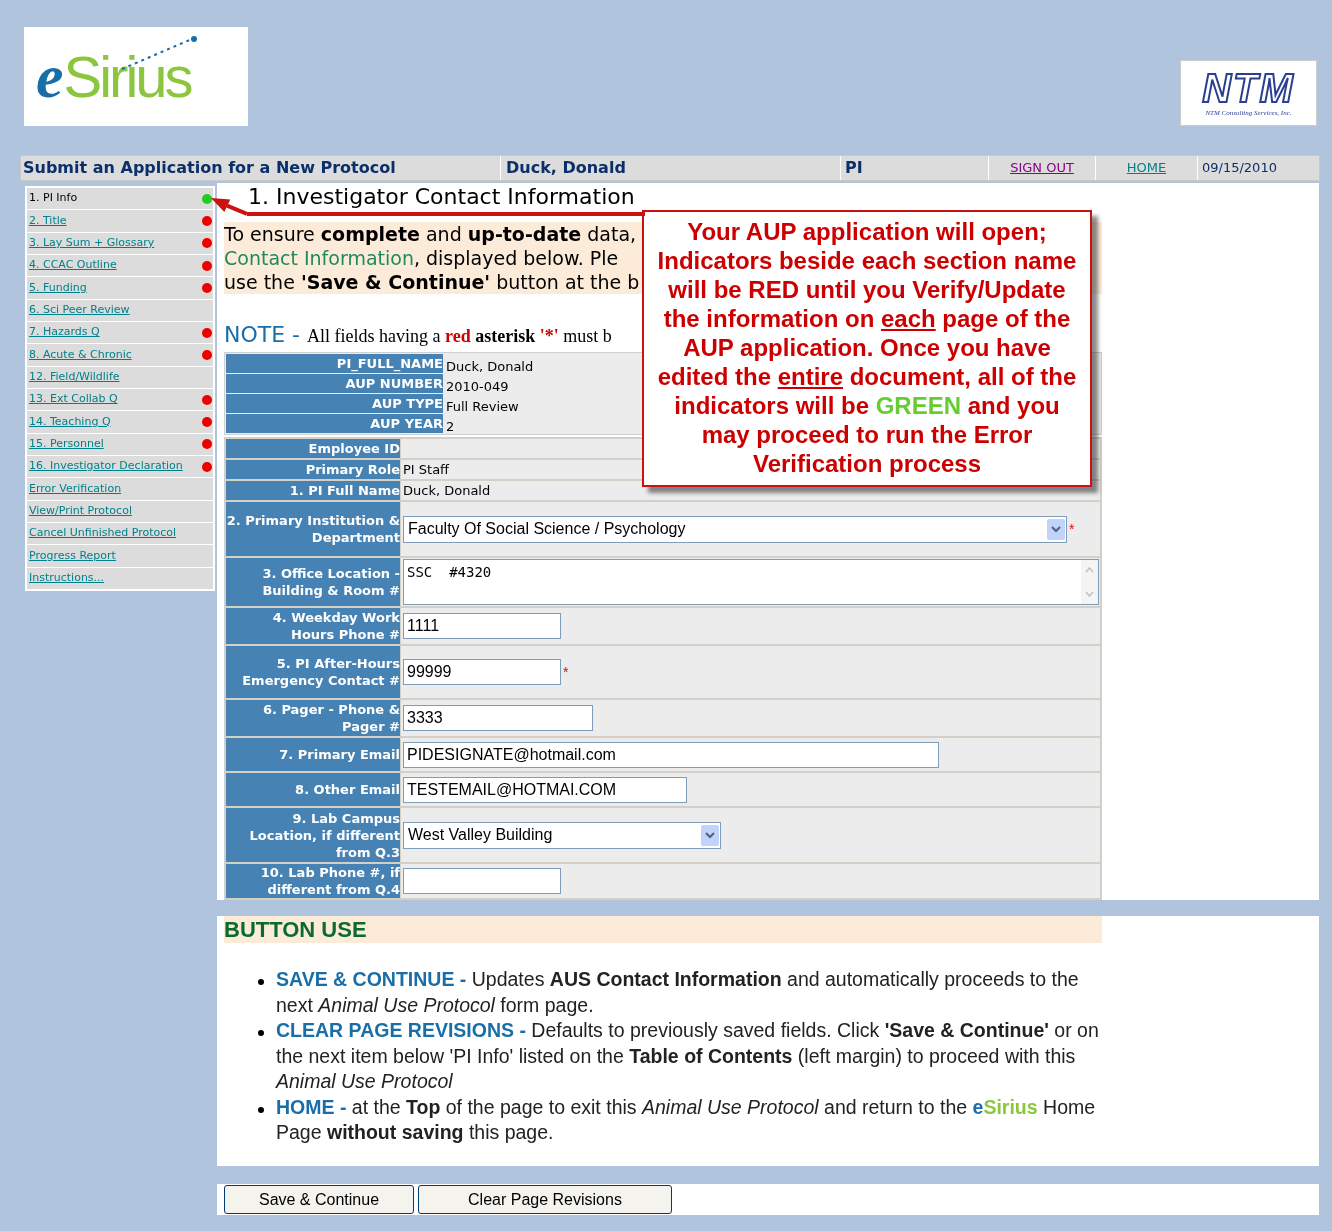 The width and height of the screenshot is (1332, 1231). Describe the element at coordinates (120, 489) in the screenshot. I see `sidebar-item: Error Verification` at that location.